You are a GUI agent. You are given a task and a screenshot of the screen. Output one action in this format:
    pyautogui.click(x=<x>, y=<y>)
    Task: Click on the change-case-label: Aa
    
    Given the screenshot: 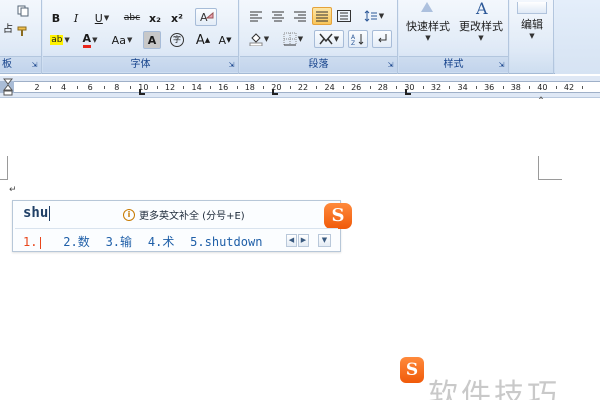 What is the action you would take?
    pyautogui.click(x=118, y=40)
    